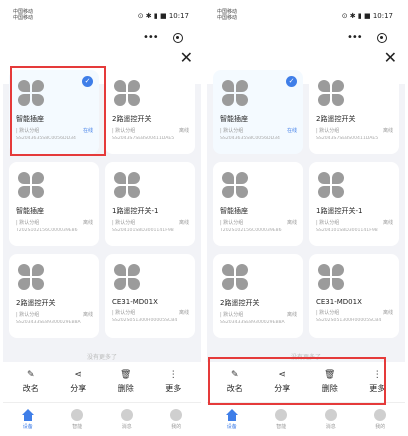  What do you see at coordinates (330, 427) in the screenshot?
I see `tab-label: 消息` at bounding box center [330, 427].